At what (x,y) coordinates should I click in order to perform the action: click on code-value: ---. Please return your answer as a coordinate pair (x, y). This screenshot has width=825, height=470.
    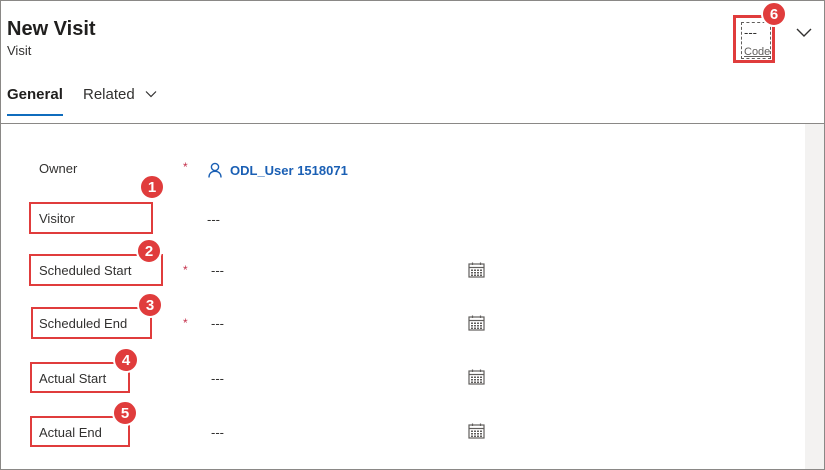
    Looking at the image, I should click on (750, 32).